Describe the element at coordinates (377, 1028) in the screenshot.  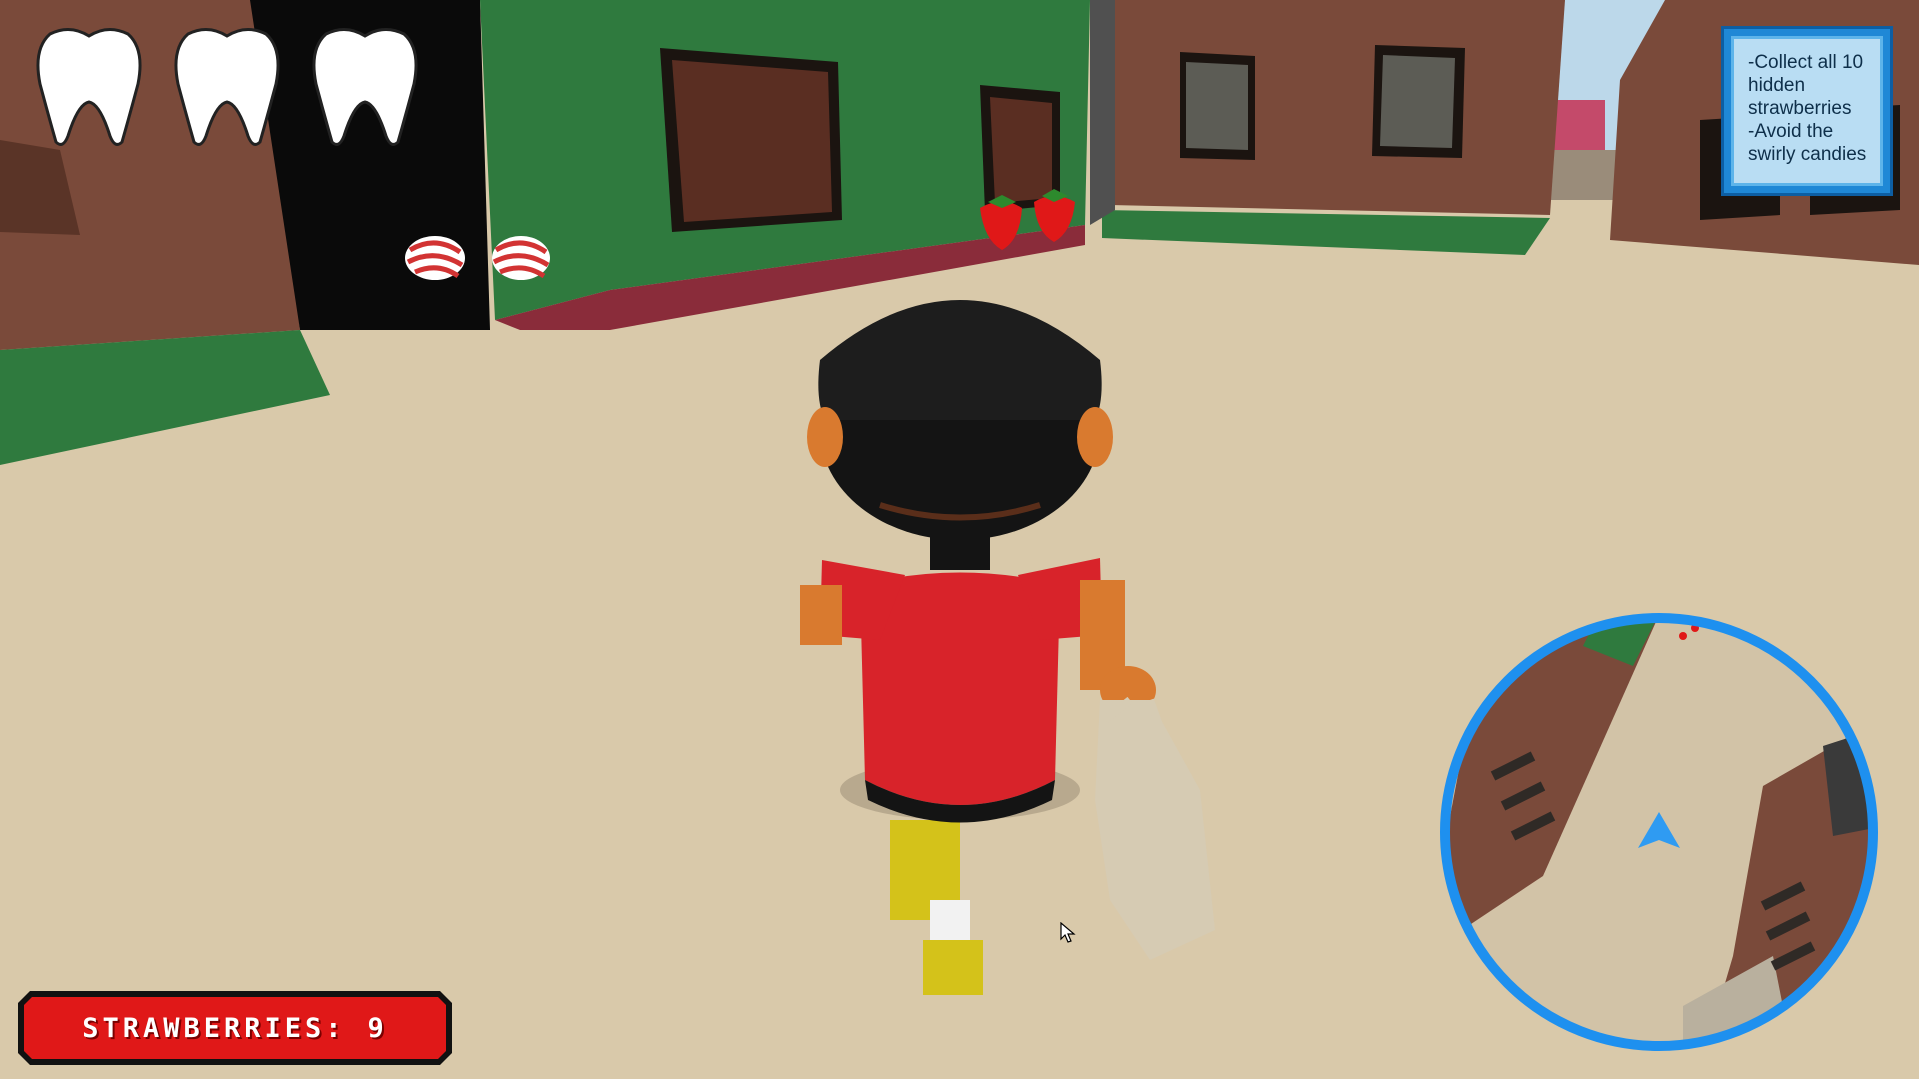
I see `counter-value: 9` at that location.